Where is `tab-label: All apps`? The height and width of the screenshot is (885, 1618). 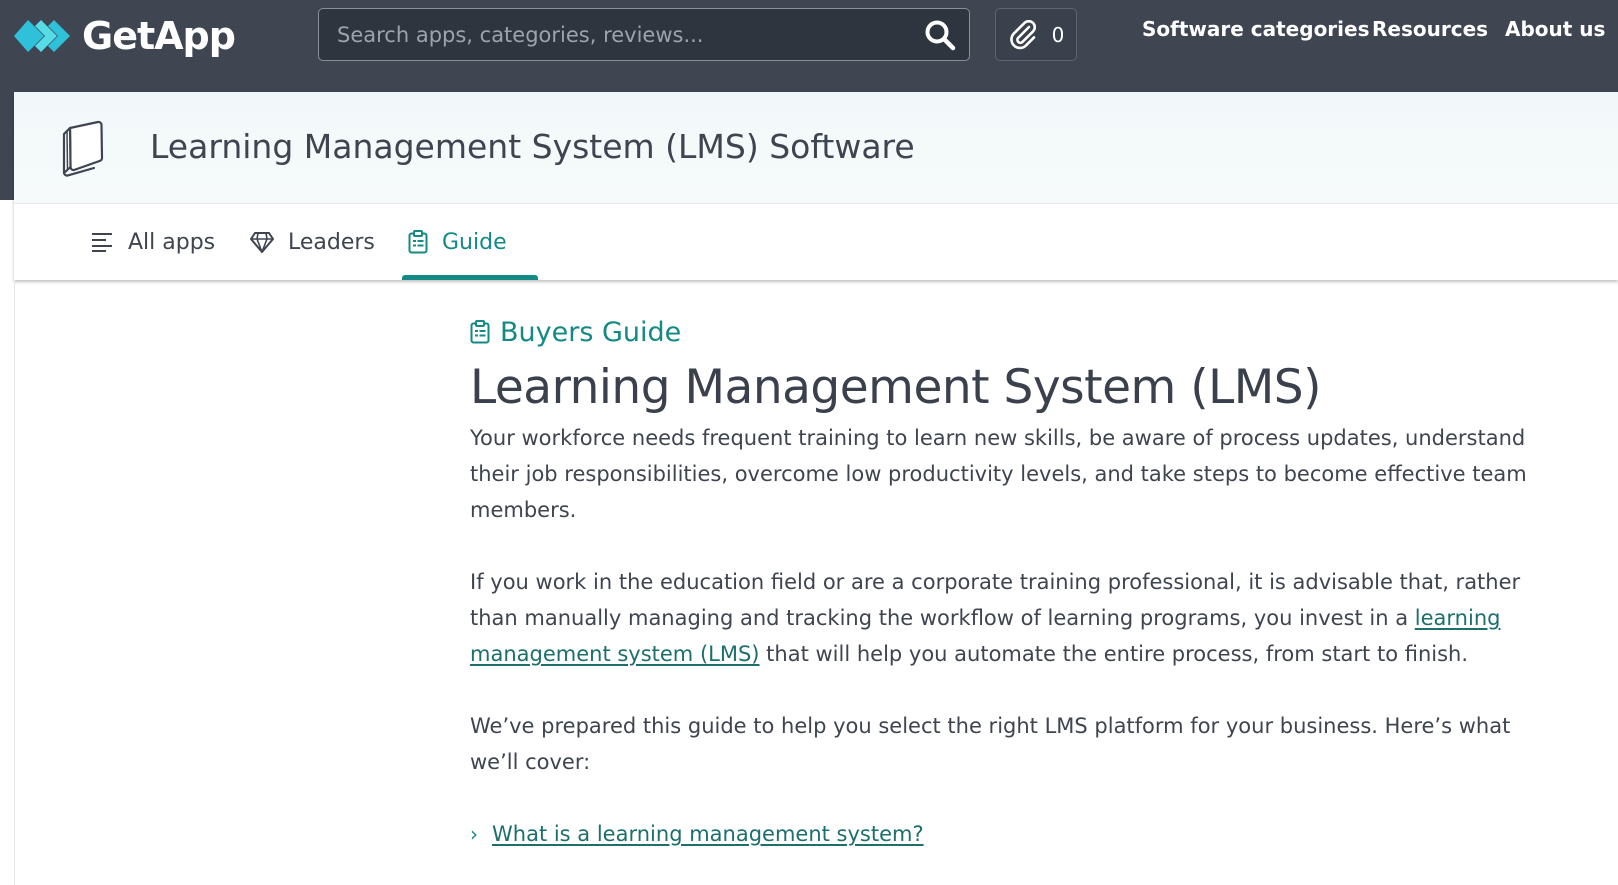
tab-label: All apps is located at coordinates (172, 242).